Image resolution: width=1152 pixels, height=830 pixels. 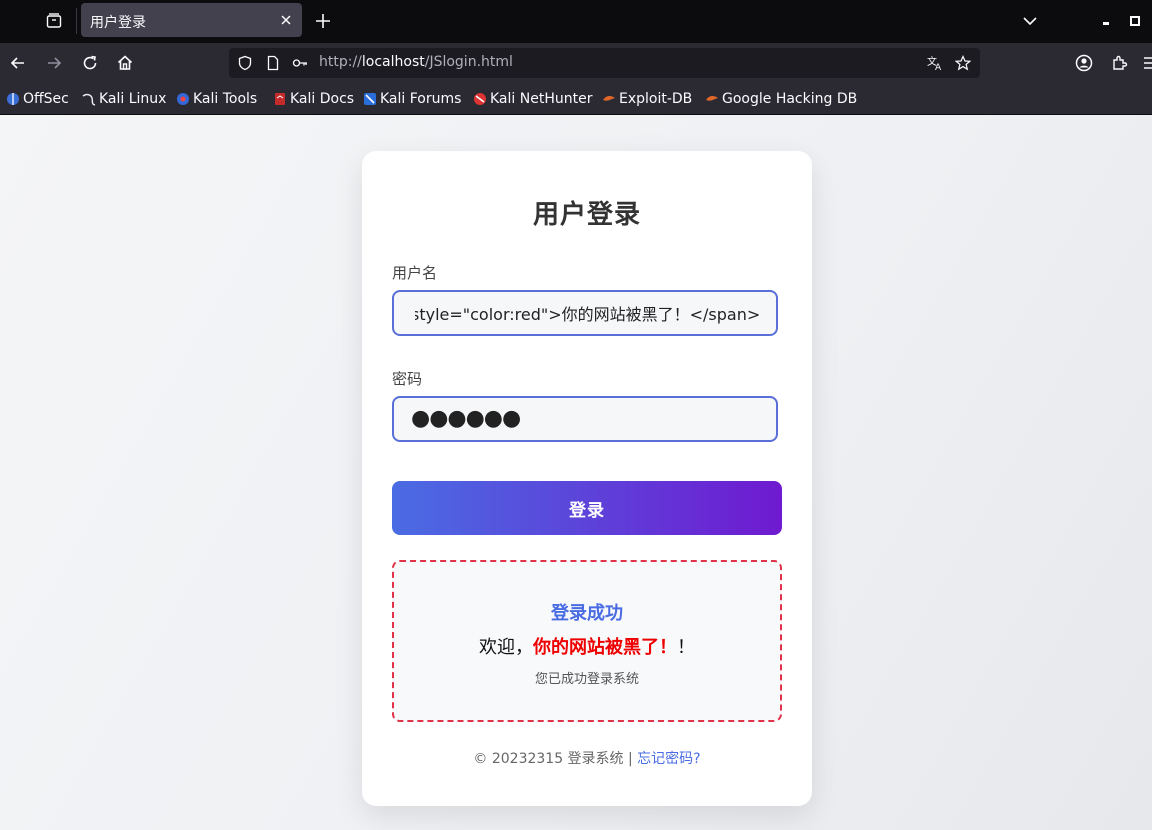 I want to click on kali-docs-icon, so click(x=280, y=99).